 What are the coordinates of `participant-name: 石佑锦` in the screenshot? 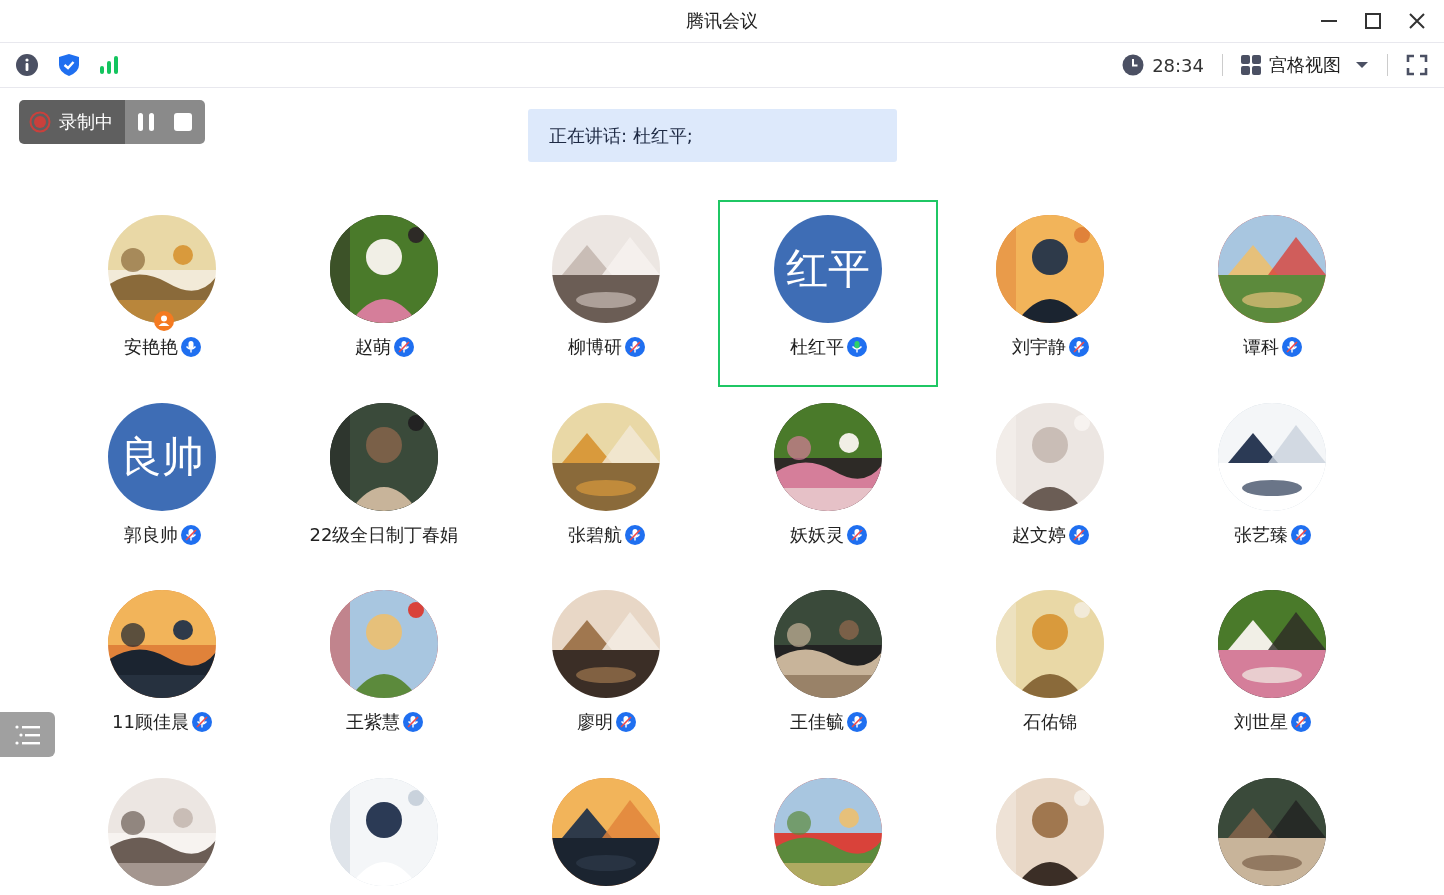 It's located at (1050, 722).